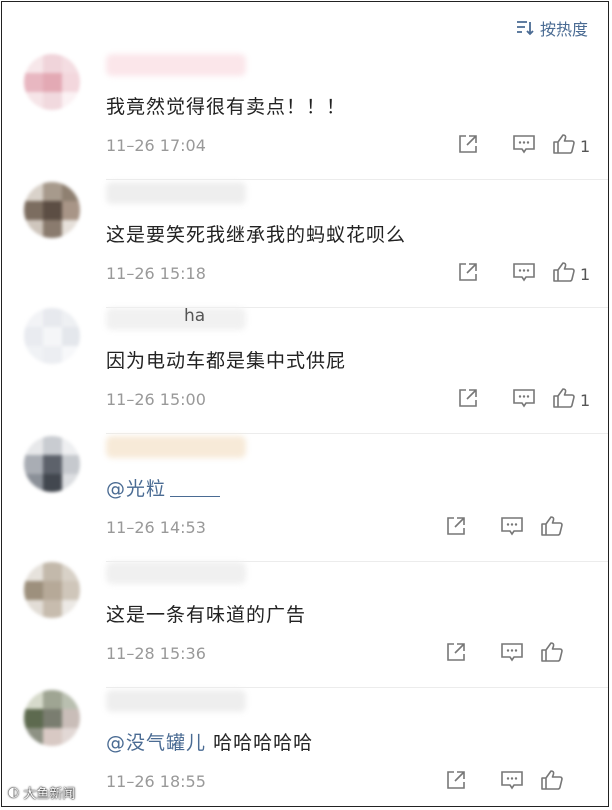 This screenshot has width=612, height=810. What do you see at coordinates (263, 743) in the screenshot?
I see `comment-body: 哈哈哈哈哈` at bounding box center [263, 743].